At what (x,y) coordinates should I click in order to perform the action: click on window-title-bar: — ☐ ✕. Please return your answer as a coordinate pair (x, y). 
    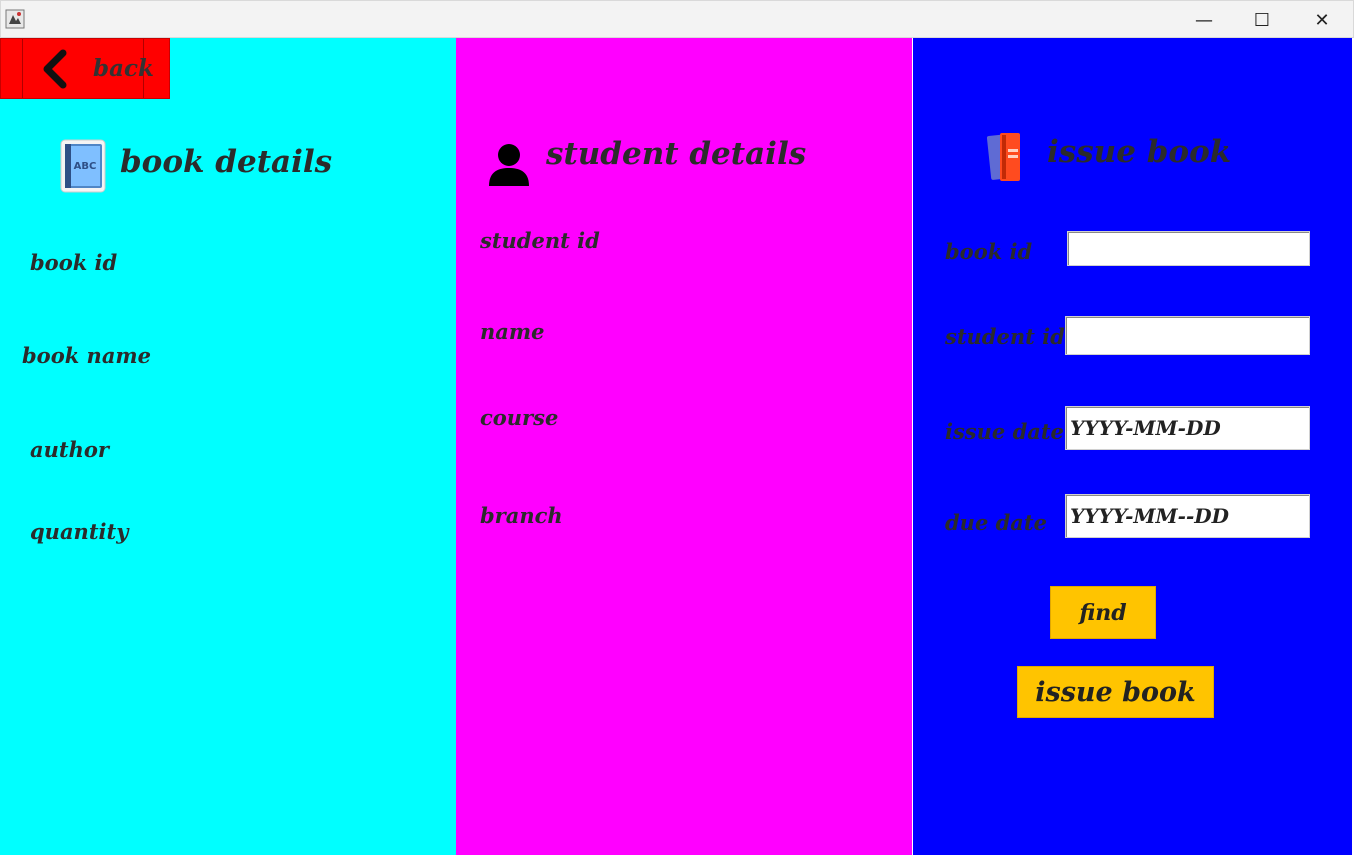
    Looking at the image, I should click on (677, 19).